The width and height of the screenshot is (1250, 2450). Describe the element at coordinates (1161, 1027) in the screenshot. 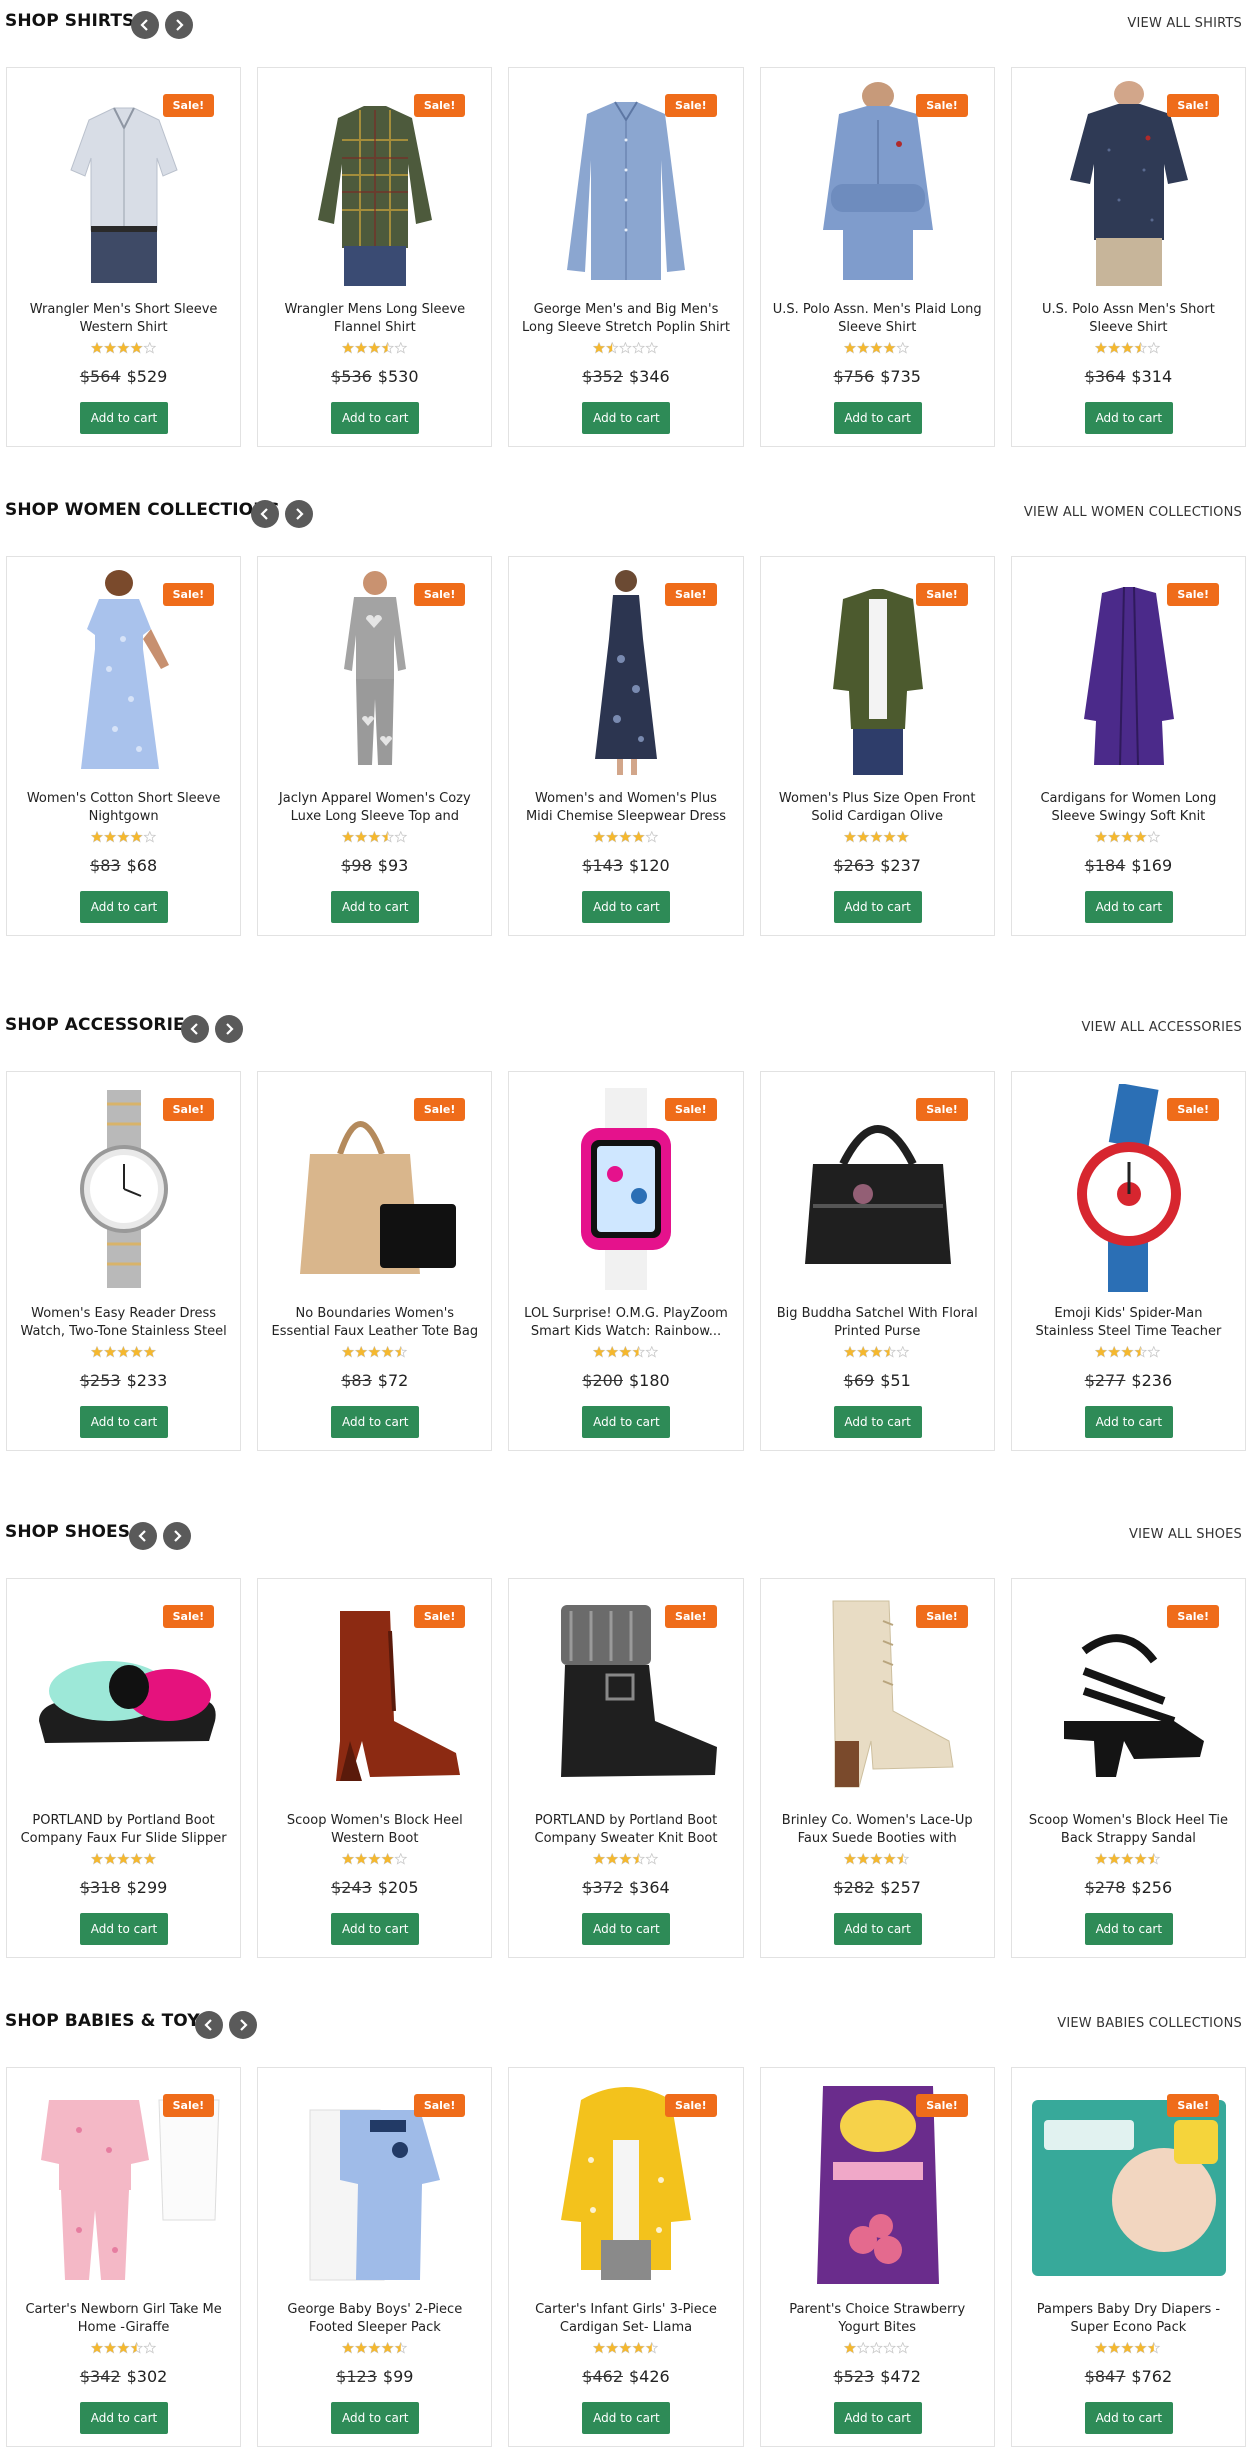

I see `view-all-link: VIEW ALL ACCESSORIES` at that location.